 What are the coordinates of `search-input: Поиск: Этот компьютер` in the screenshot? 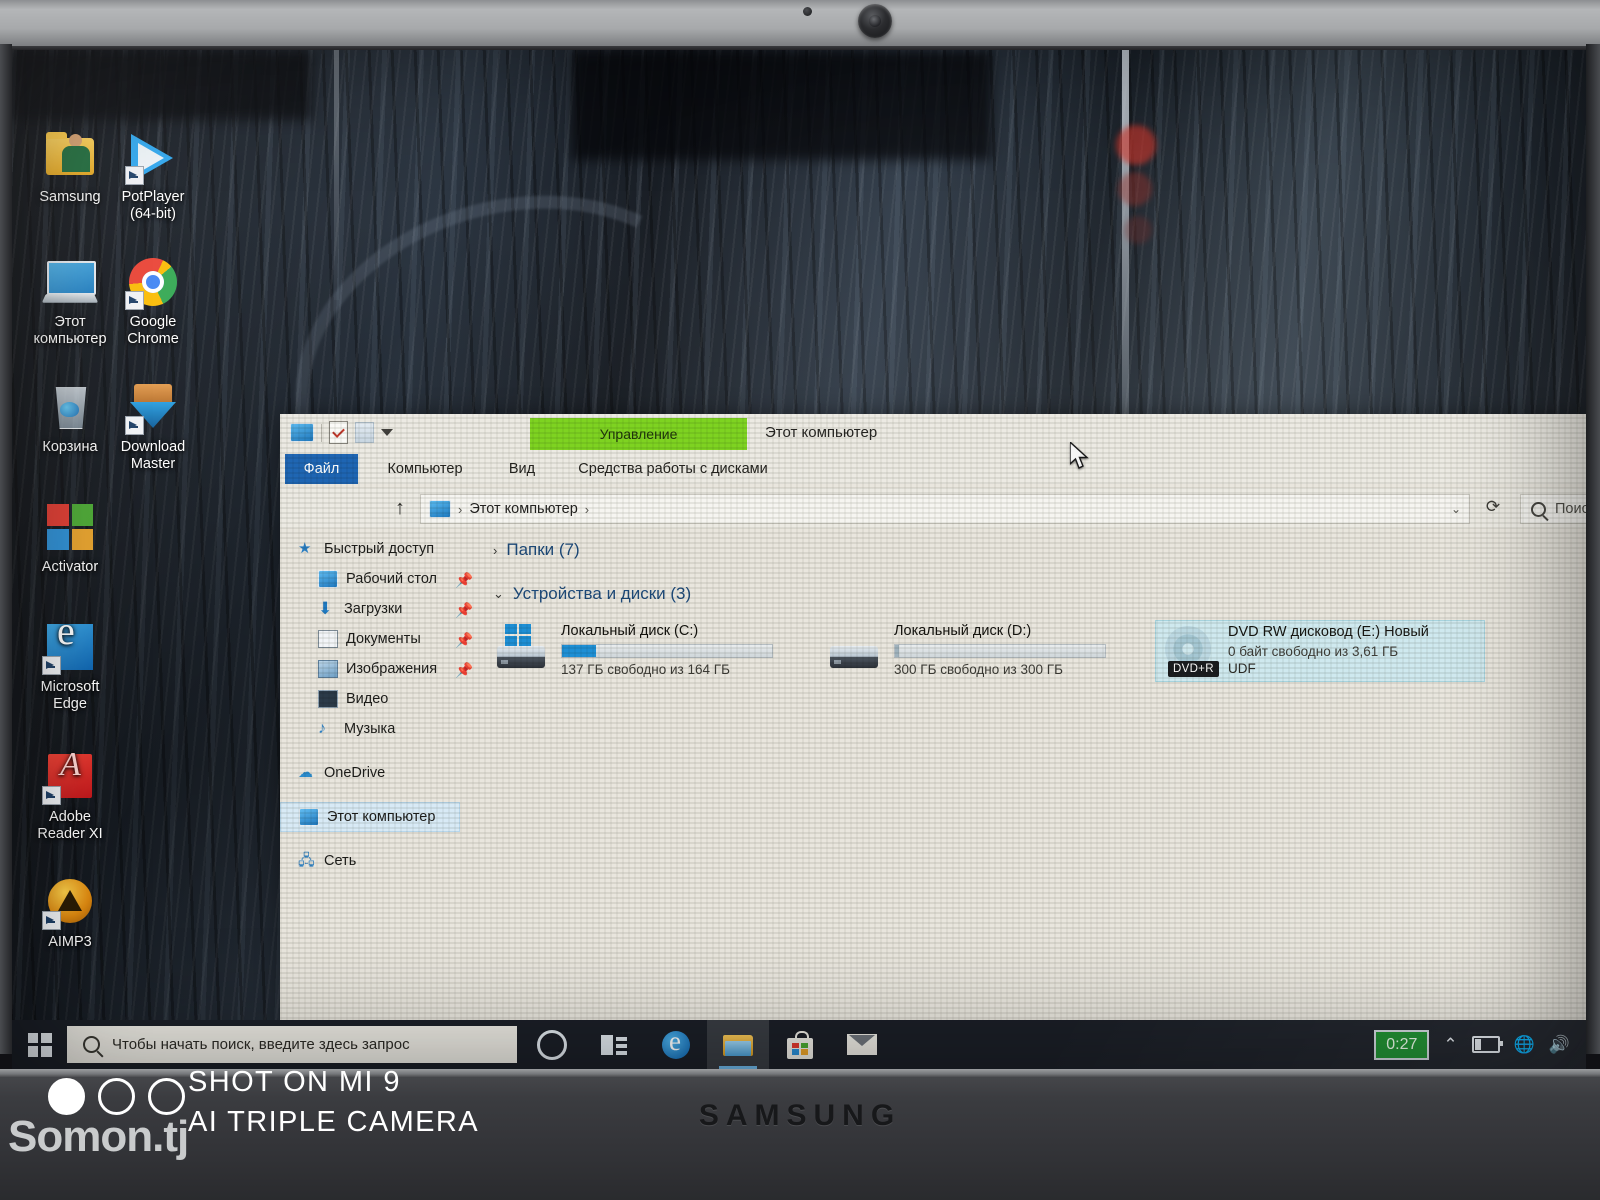 It's located at (1553, 509).